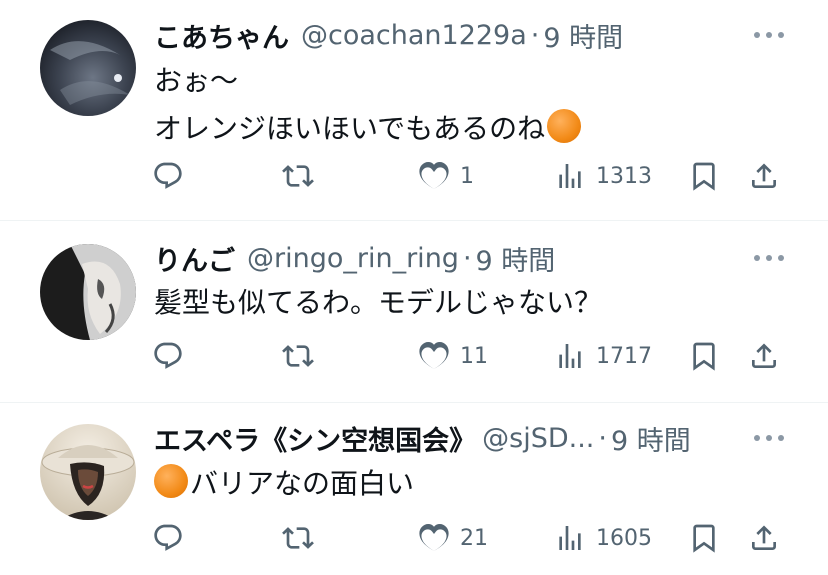  Describe the element at coordinates (221, 35) in the screenshot. I see `author-name: こあちゃん` at that location.